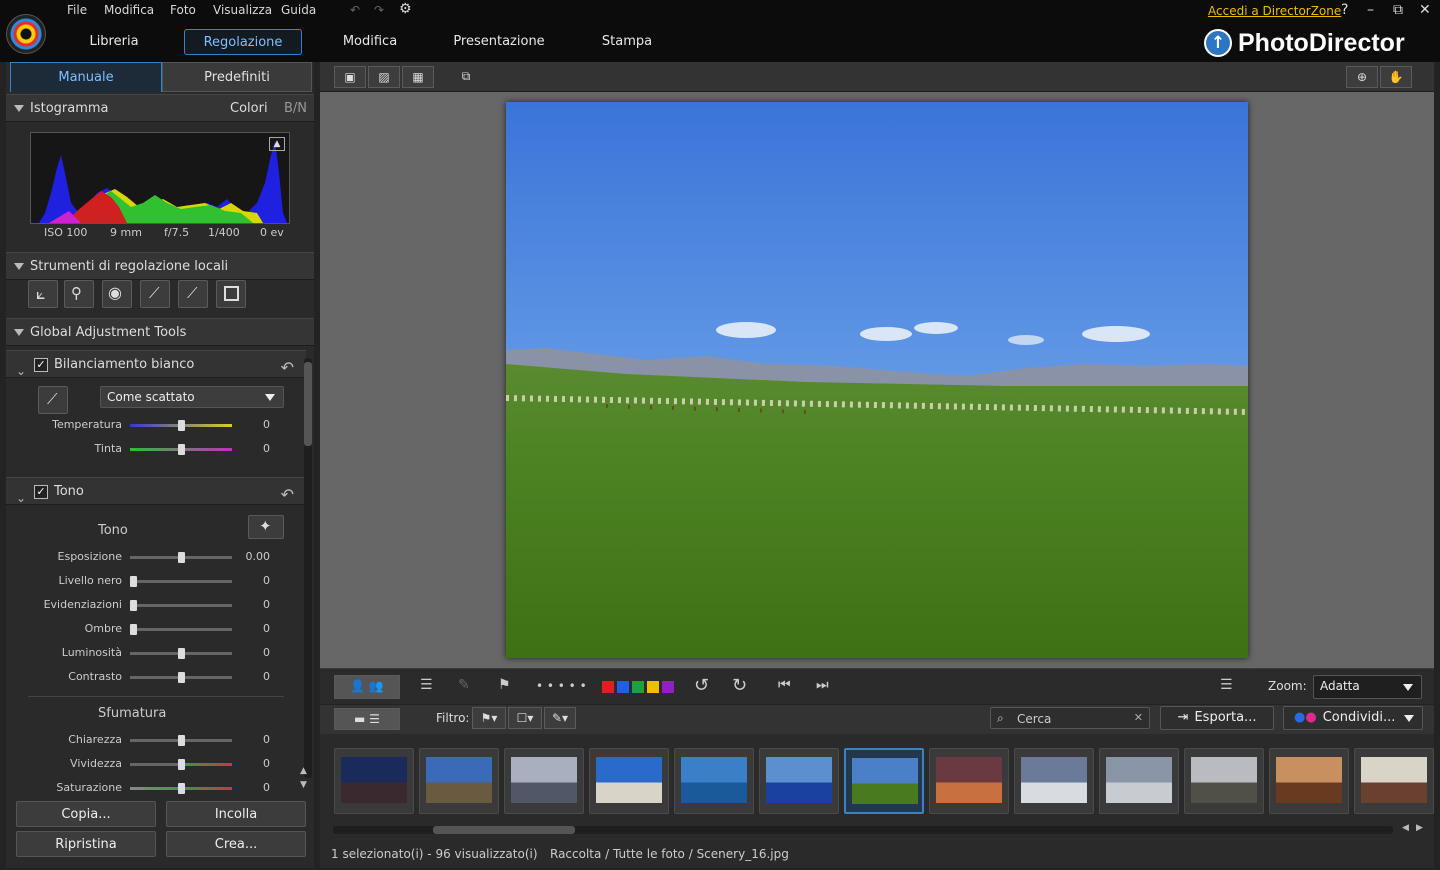 The height and width of the screenshot is (870, 1440). What do you see at coordinates (466, 77) in the screenshot?
I see `secondary-display-icon: ⧉` at bounding box center [466, 77].